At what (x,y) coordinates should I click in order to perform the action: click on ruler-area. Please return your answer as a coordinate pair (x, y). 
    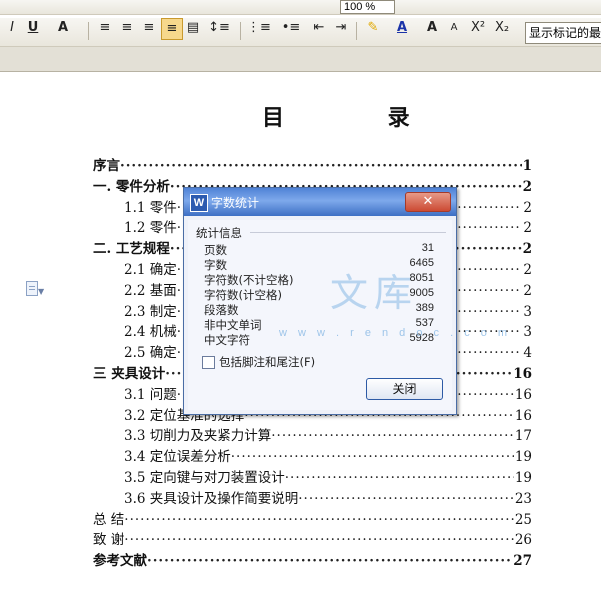
    Looking at the image, I should click on (300, 59).